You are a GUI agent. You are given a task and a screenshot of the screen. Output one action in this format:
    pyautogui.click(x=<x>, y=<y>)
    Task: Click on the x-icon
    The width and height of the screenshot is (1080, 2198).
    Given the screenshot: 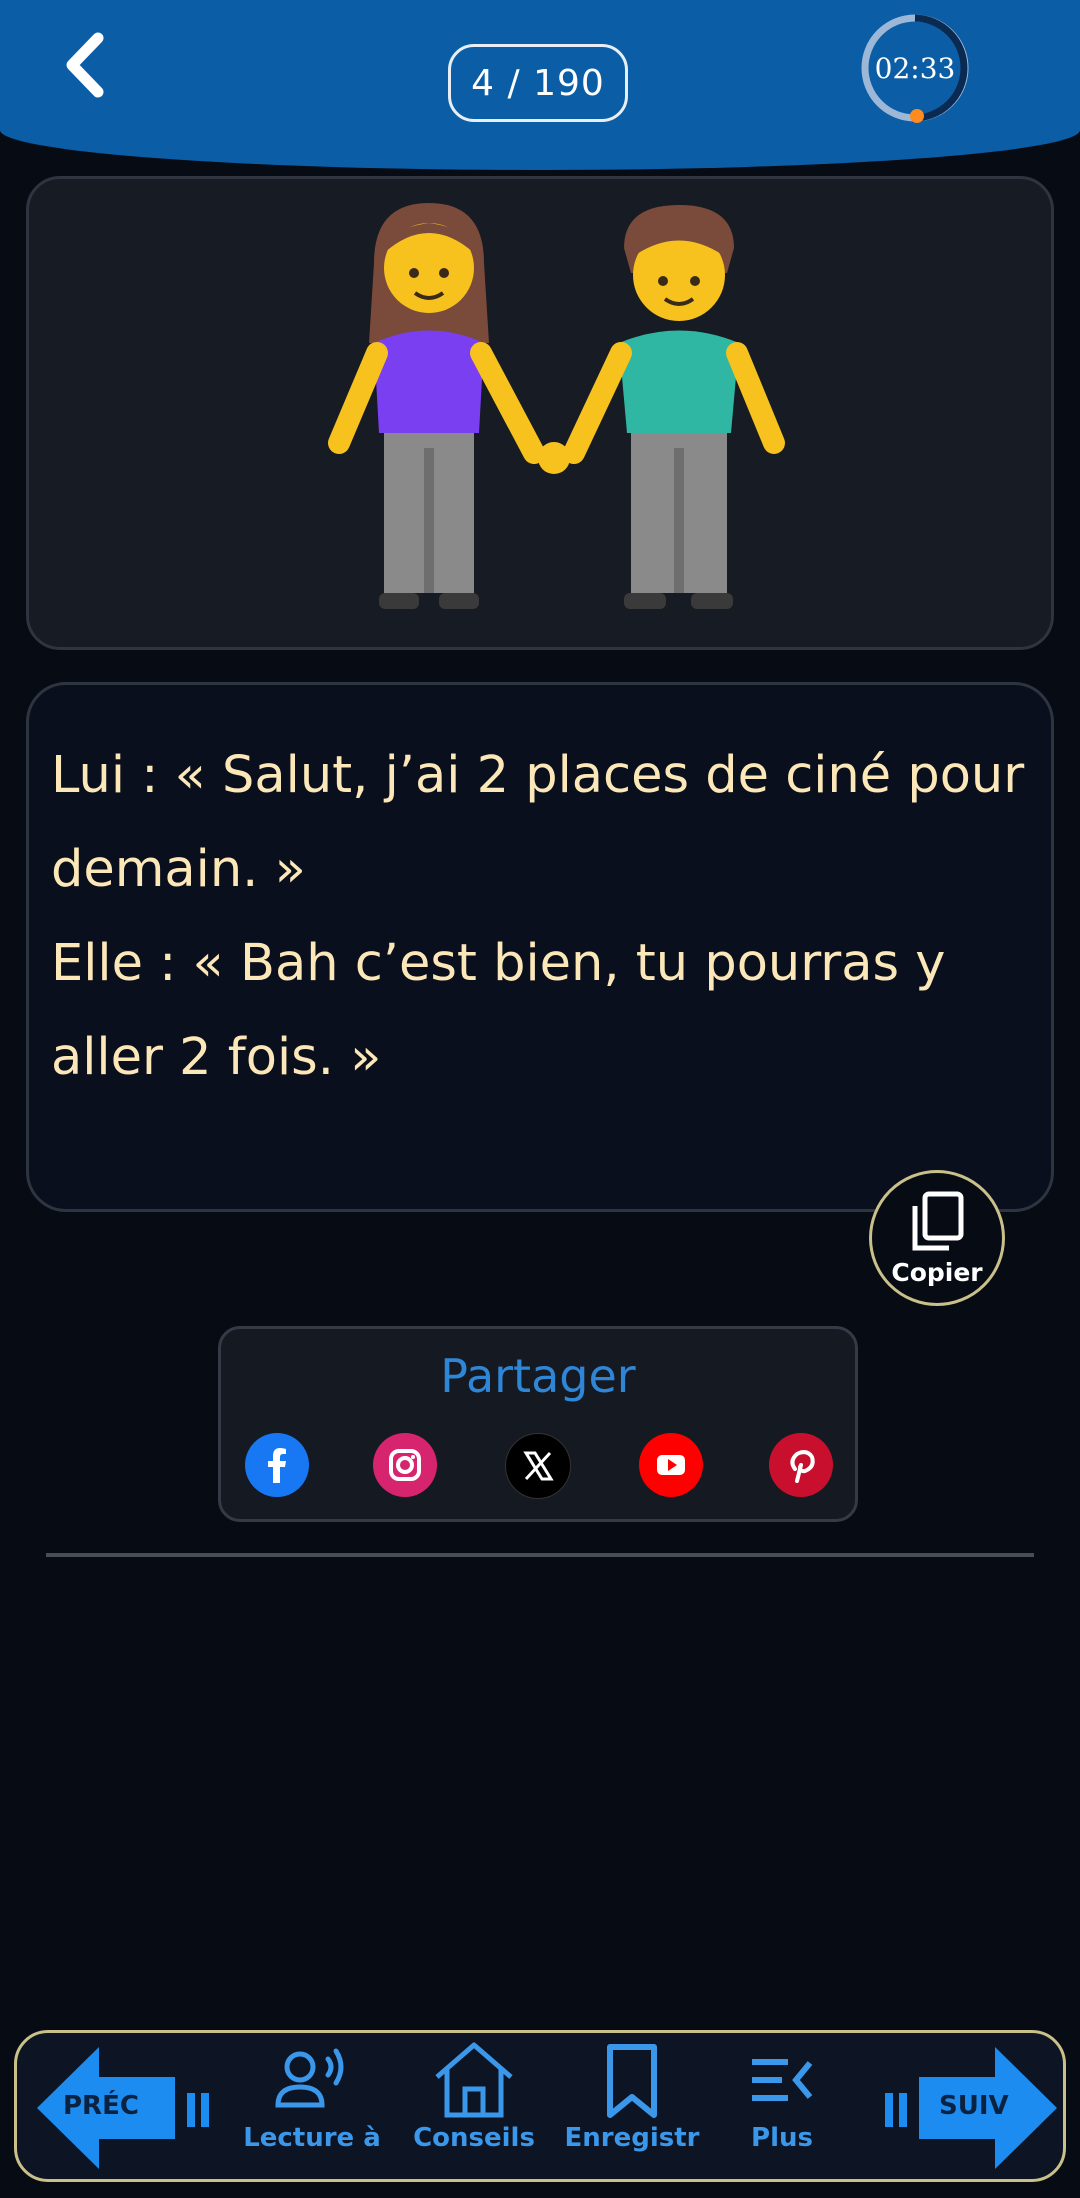 What is the action you would take?
    pyautogui.click(x=538, y=1466)
    